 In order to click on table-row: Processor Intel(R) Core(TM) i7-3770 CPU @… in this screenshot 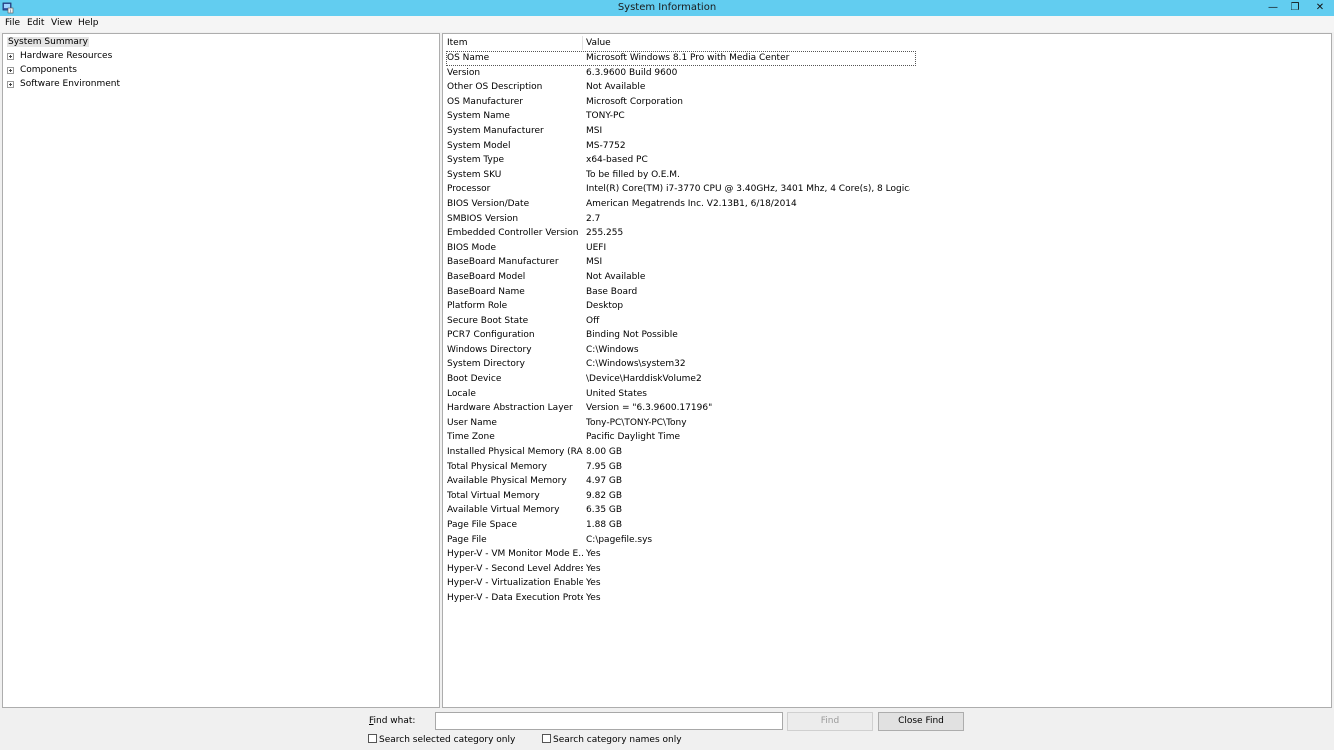, I will do `click(887, 189)`.